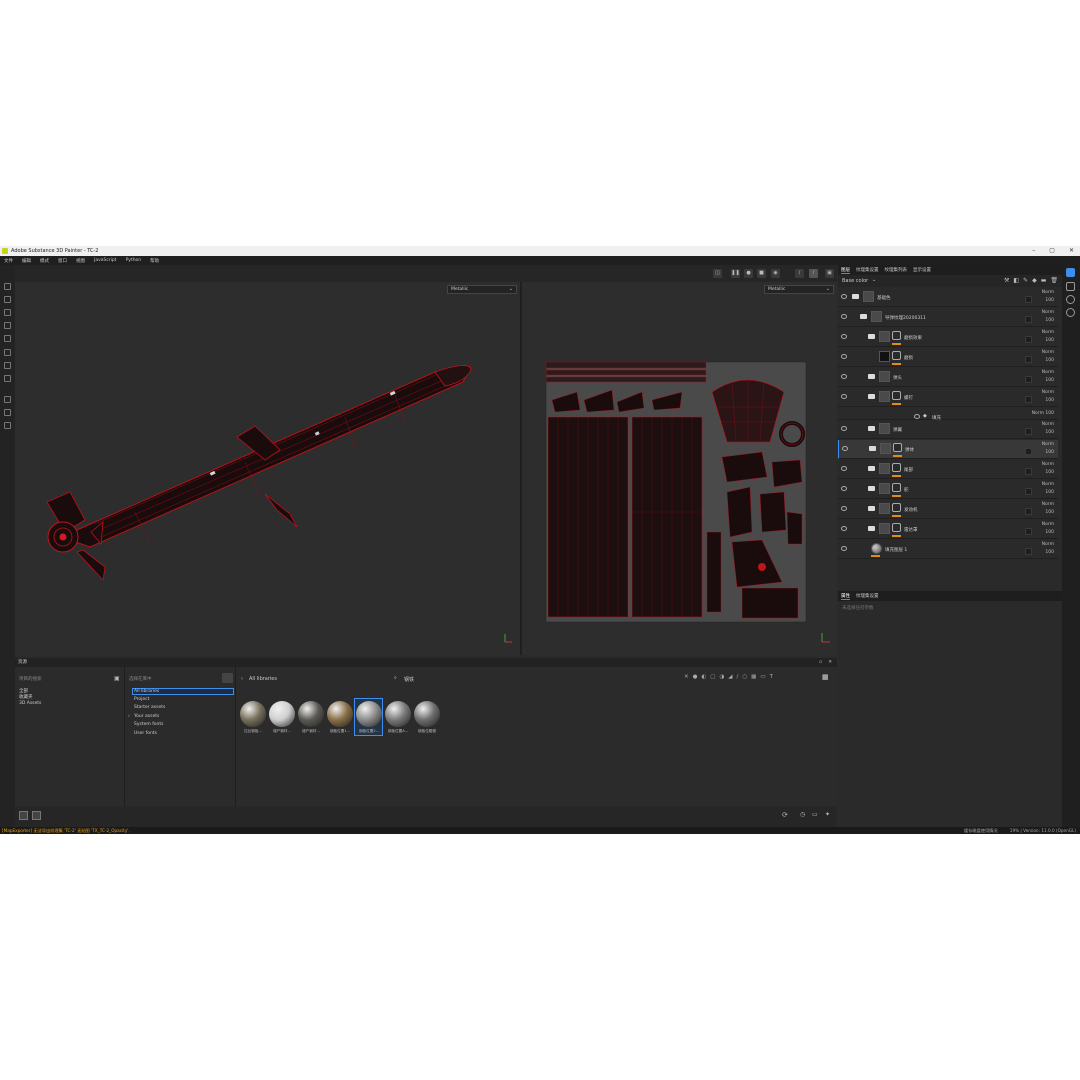 The image size is (1080, 1080). I want to click on channel-dropdown: Base color, so click(855, 281).